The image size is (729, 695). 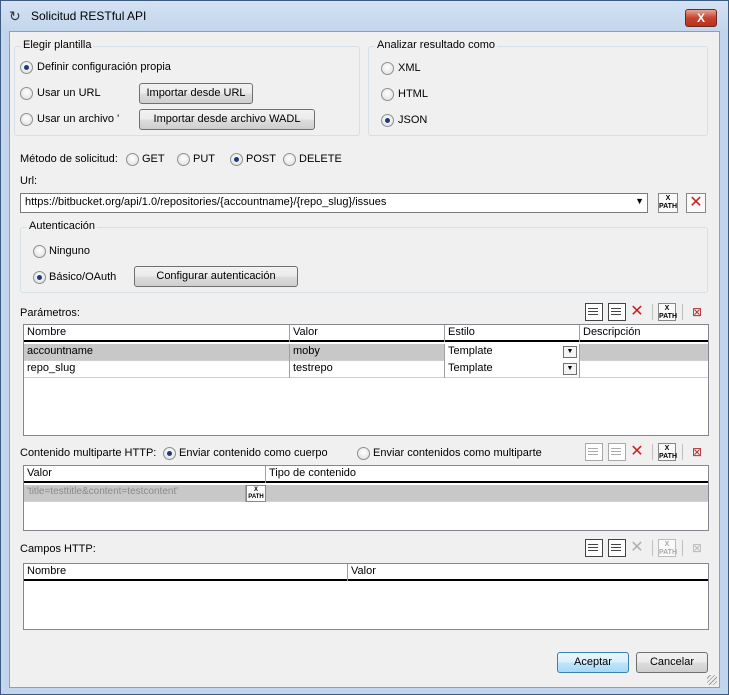 I want to click on multipart-value-cell: 'title=testtitle&content=testcontent', so click(x=135, y=493).